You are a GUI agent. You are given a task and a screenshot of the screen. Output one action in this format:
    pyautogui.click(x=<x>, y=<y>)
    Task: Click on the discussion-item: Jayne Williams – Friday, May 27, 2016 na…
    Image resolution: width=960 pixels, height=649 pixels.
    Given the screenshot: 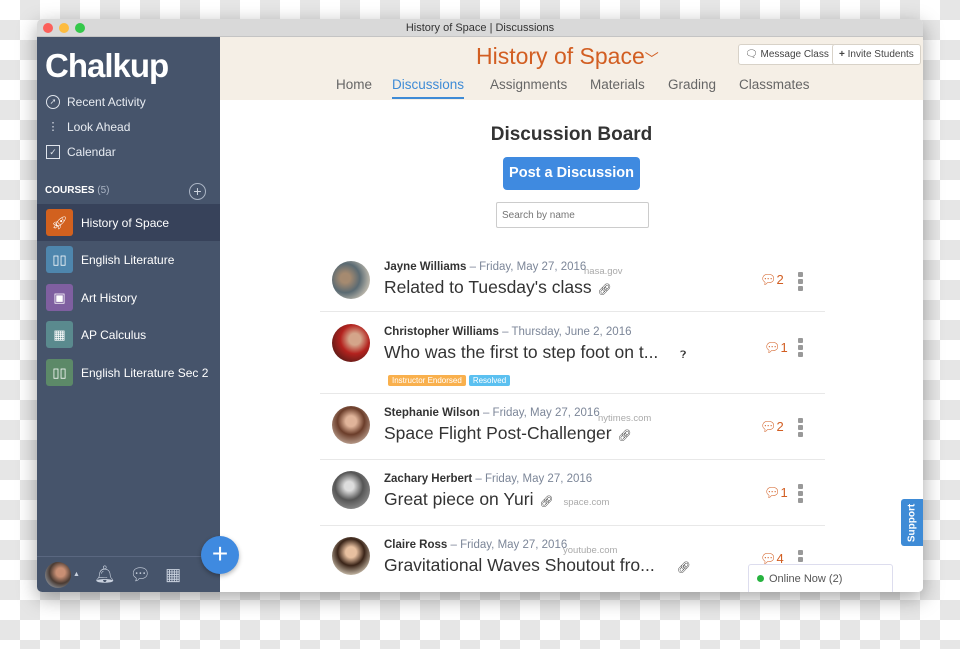 What is the action you would take?
    pyautogui.click(x=572, y=283)
    